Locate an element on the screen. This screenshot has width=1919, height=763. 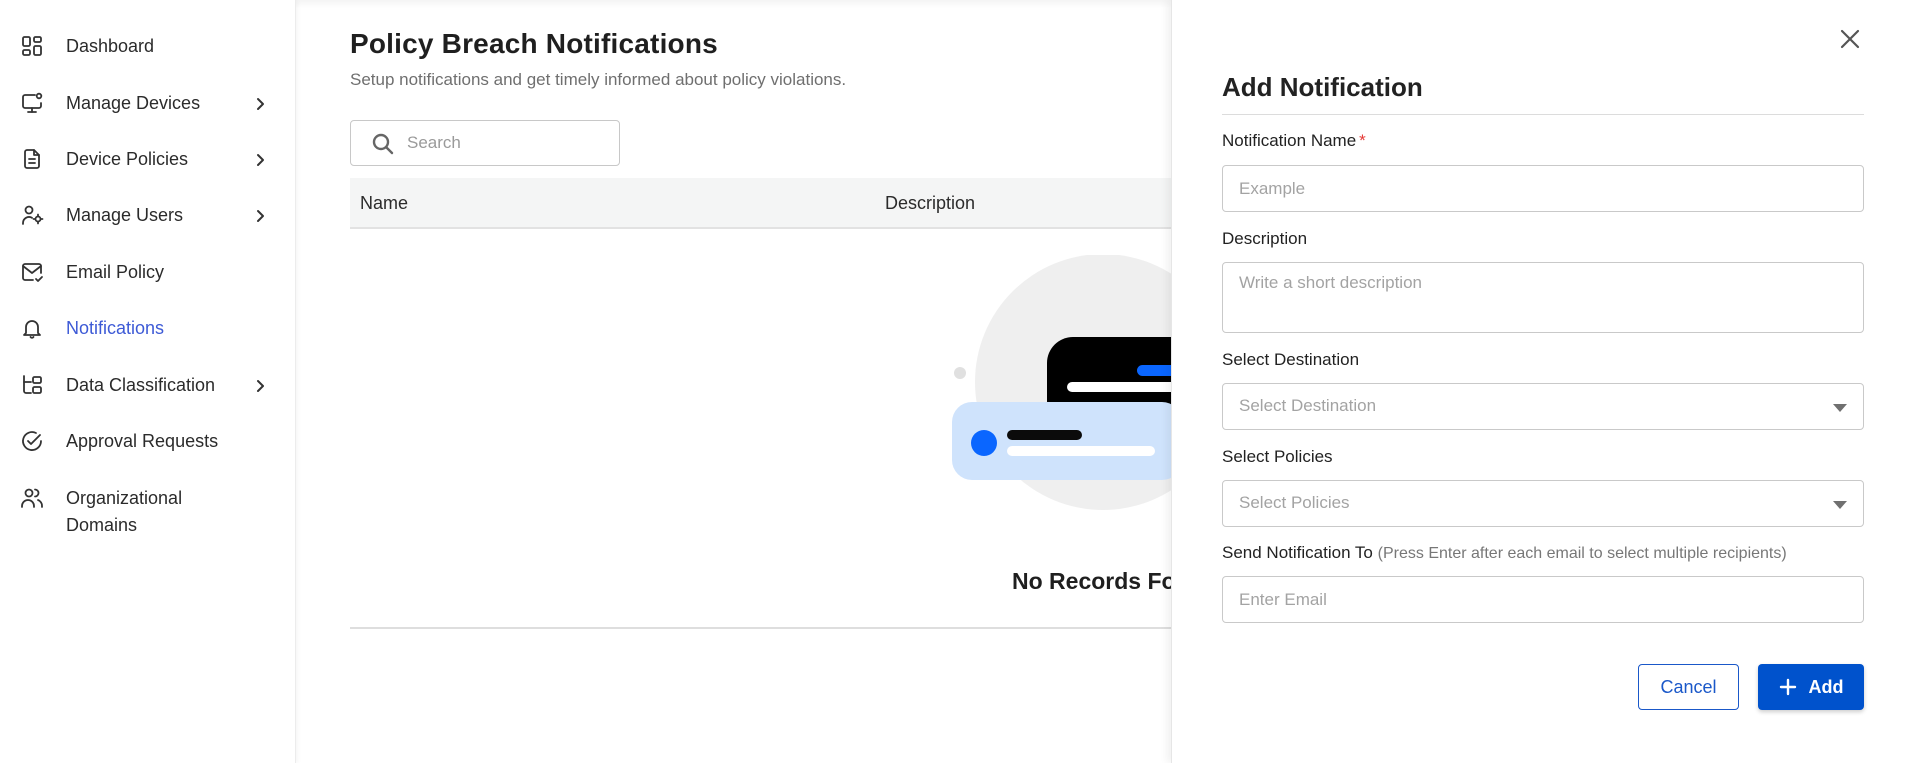
folder-tree-icon is located at coordinates (32, 385).